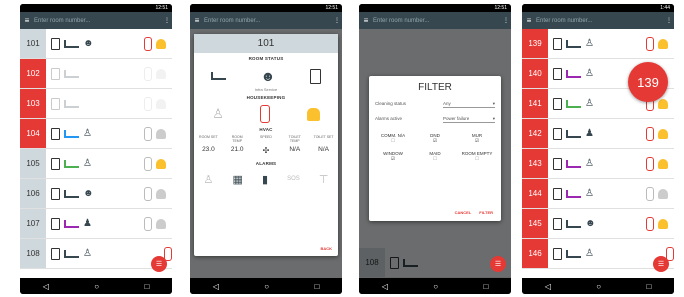  I want to click on room-row: 105 ♙, so click(96, 164).